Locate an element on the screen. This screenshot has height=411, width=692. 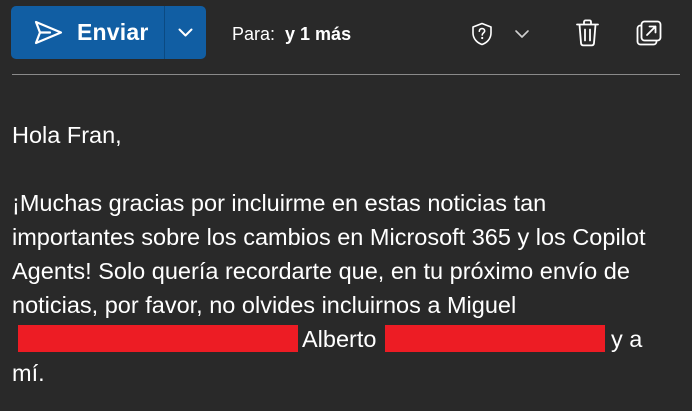
sensitivity-button is located at coordinates (482, 34).